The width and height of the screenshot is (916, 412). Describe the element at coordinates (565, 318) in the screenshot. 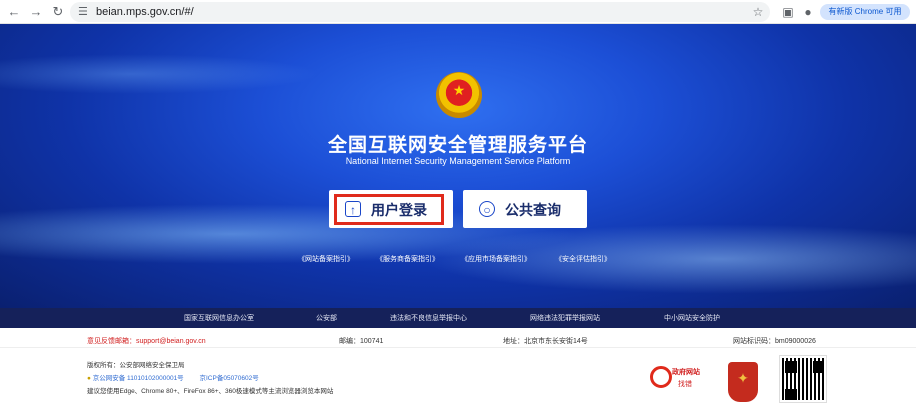

I see `footer-link: 网络违法犯罪举报网站` at that location.